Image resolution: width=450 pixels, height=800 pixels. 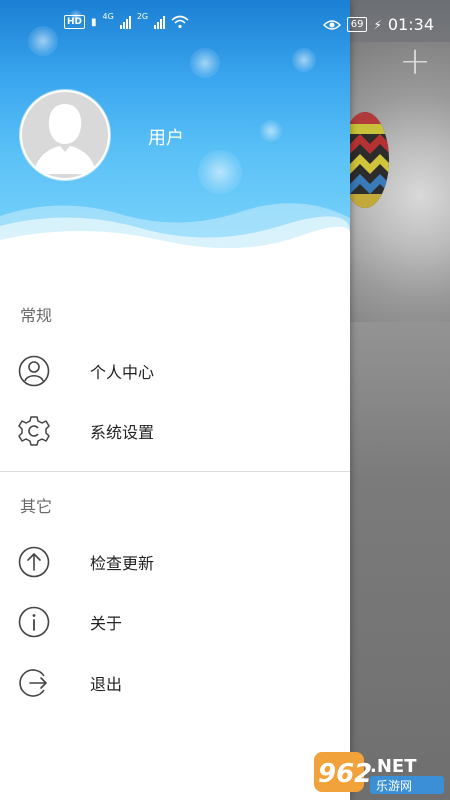 What do you see at coordinates (415, 61) in the screenshot?
I see `add-button: +` at bounding box center [415, 61].